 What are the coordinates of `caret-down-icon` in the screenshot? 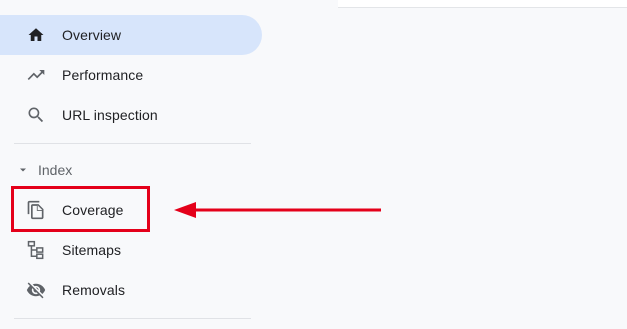 It's located at (23, 170).